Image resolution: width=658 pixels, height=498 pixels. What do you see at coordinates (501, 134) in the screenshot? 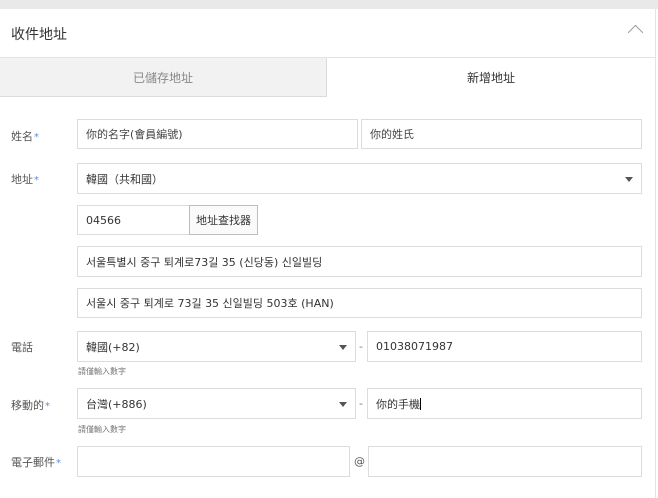
I see `last-name-input: 你的姓氏` at bounding box center [501, 134].